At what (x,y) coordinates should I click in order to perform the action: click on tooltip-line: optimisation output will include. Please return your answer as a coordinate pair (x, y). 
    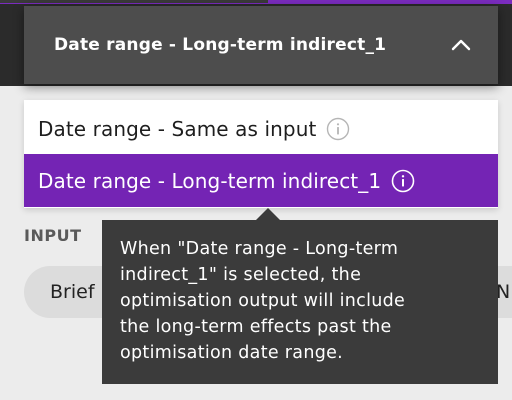
    Looking at the image, I should click on (263, 301).